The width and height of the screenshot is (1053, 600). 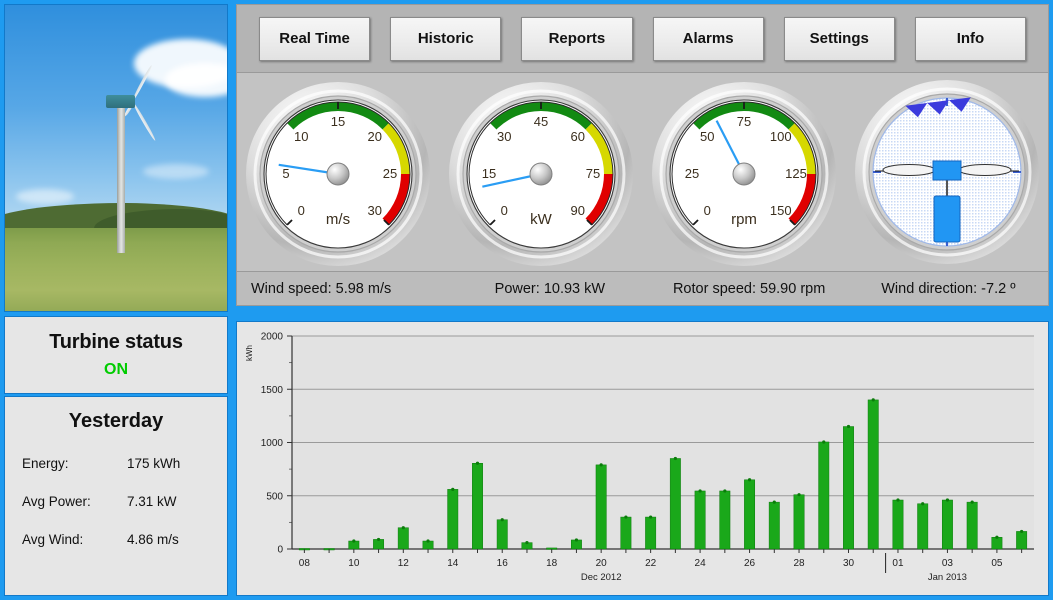 I want to click on gauge-rotor-speed: 0 25 50 75 100 125 150 rpm, so click(x=744, y=172).